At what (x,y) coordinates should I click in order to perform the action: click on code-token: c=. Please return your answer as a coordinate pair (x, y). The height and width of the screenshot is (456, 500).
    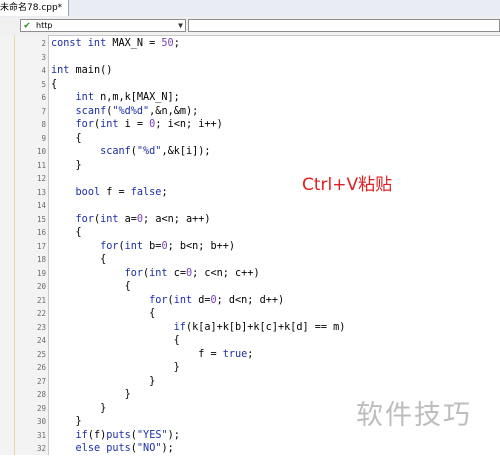
    Looking at the image, I should click on (176, 273).